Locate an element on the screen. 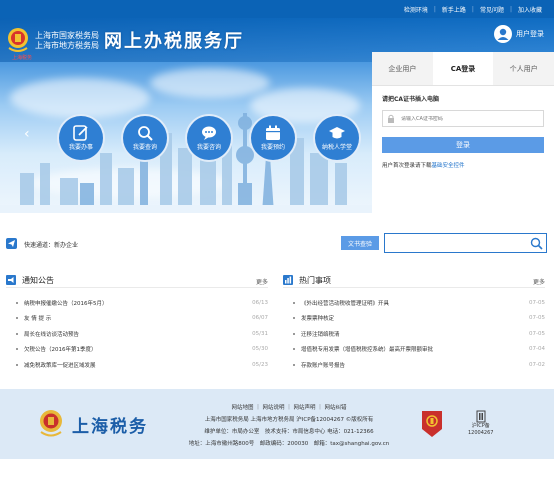  list-item: 友 情 提 示 06/07 is located at coordinates (137, 319).